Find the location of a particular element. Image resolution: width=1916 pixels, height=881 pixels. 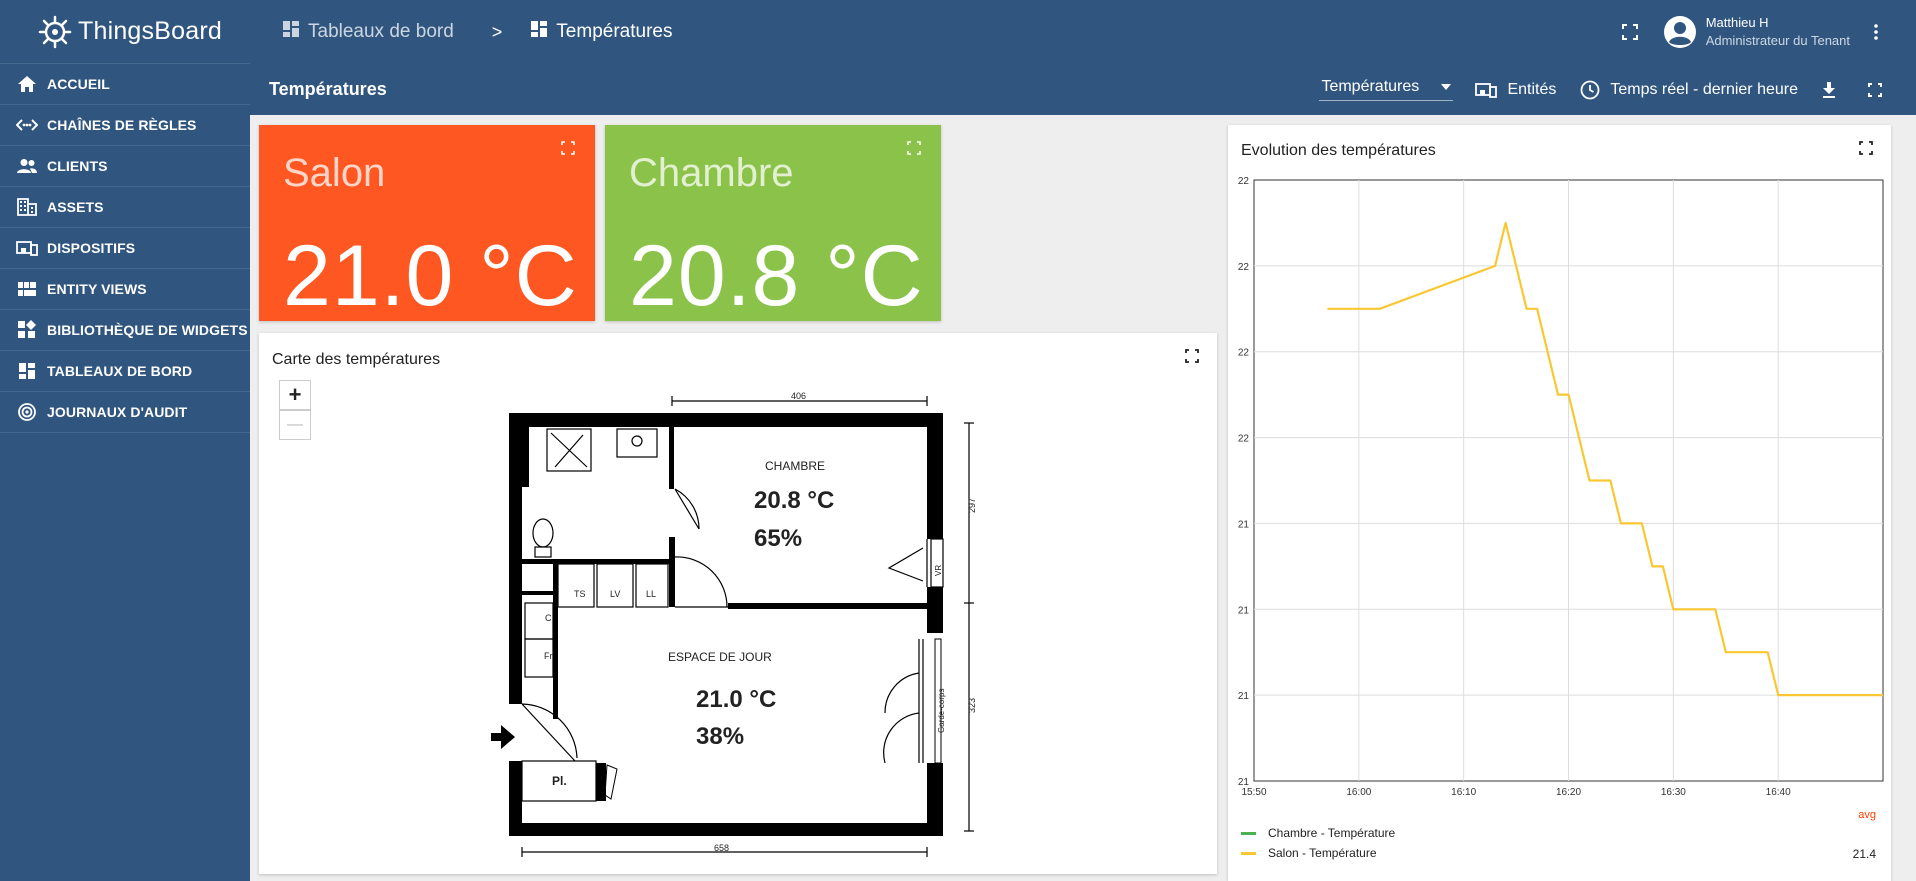

breadcrumb-label: Températures is located at coordinates (614, 31).